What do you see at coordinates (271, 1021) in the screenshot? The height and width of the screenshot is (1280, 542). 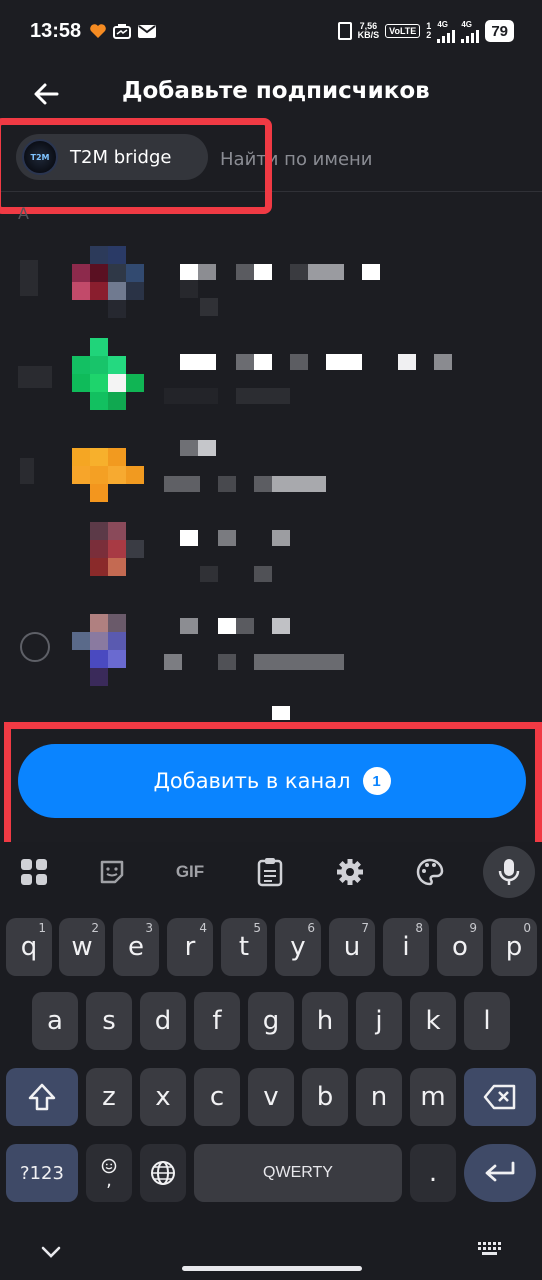 I see `key-g: g` at bounding box center [271, 1021].